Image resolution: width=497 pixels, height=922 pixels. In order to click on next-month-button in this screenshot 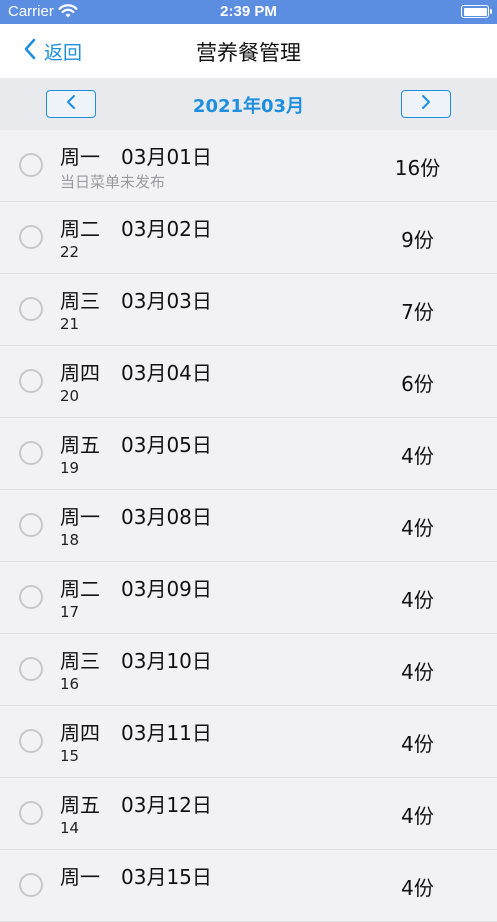, I will do `click(426, 104)`.